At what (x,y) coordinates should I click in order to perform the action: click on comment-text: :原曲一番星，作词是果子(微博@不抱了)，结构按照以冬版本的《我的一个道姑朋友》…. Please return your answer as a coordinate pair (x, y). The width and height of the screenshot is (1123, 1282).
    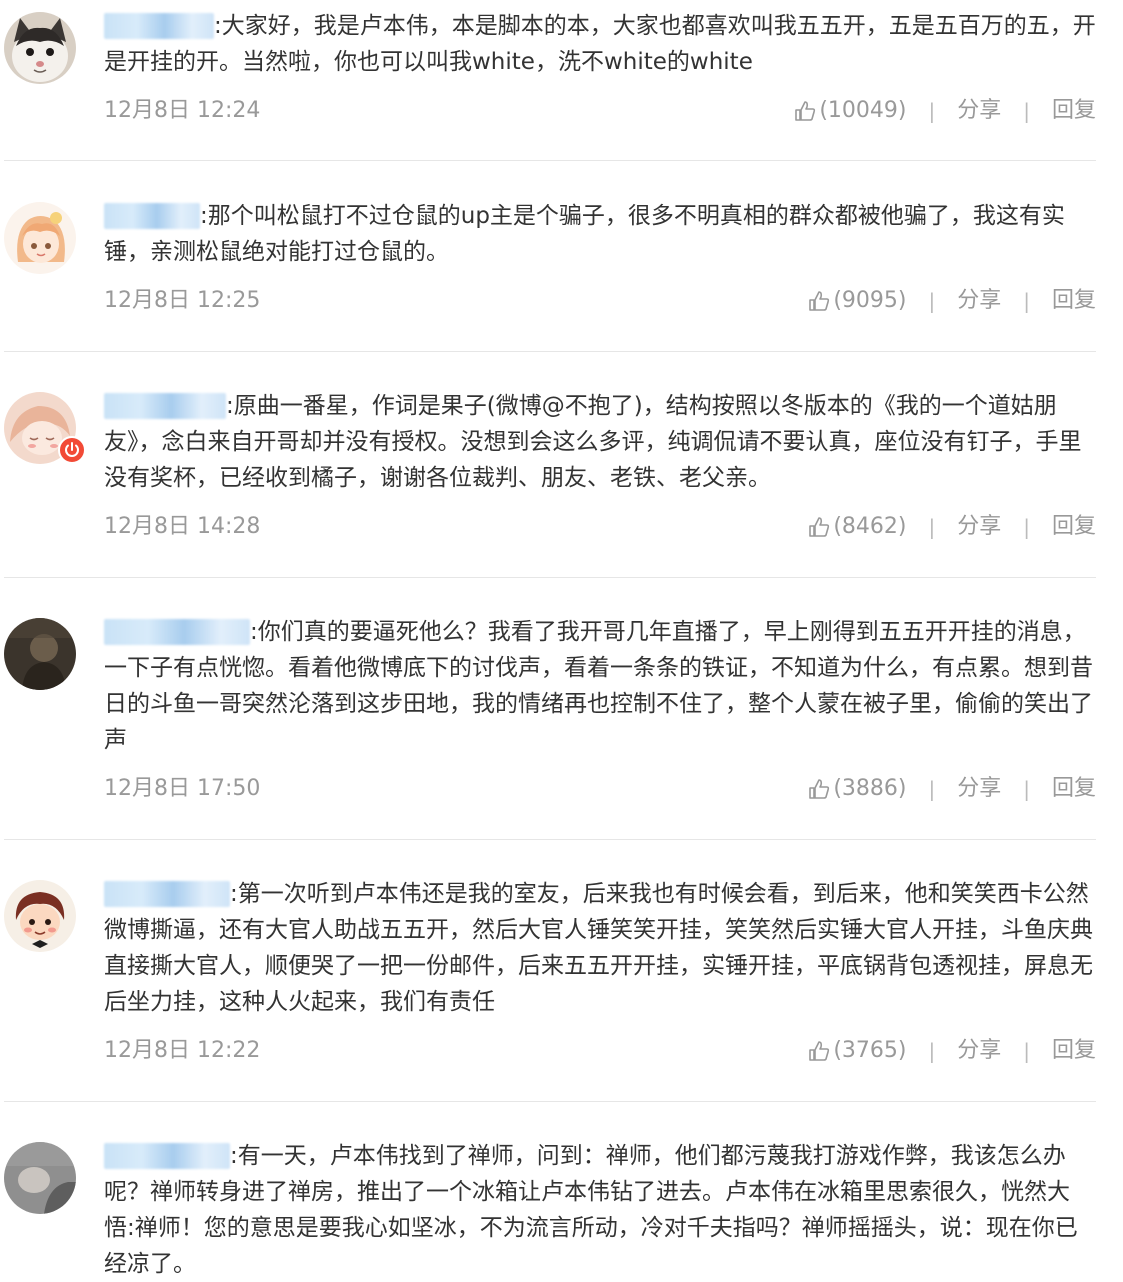
    Looking at the image, I should click on (593, 442).